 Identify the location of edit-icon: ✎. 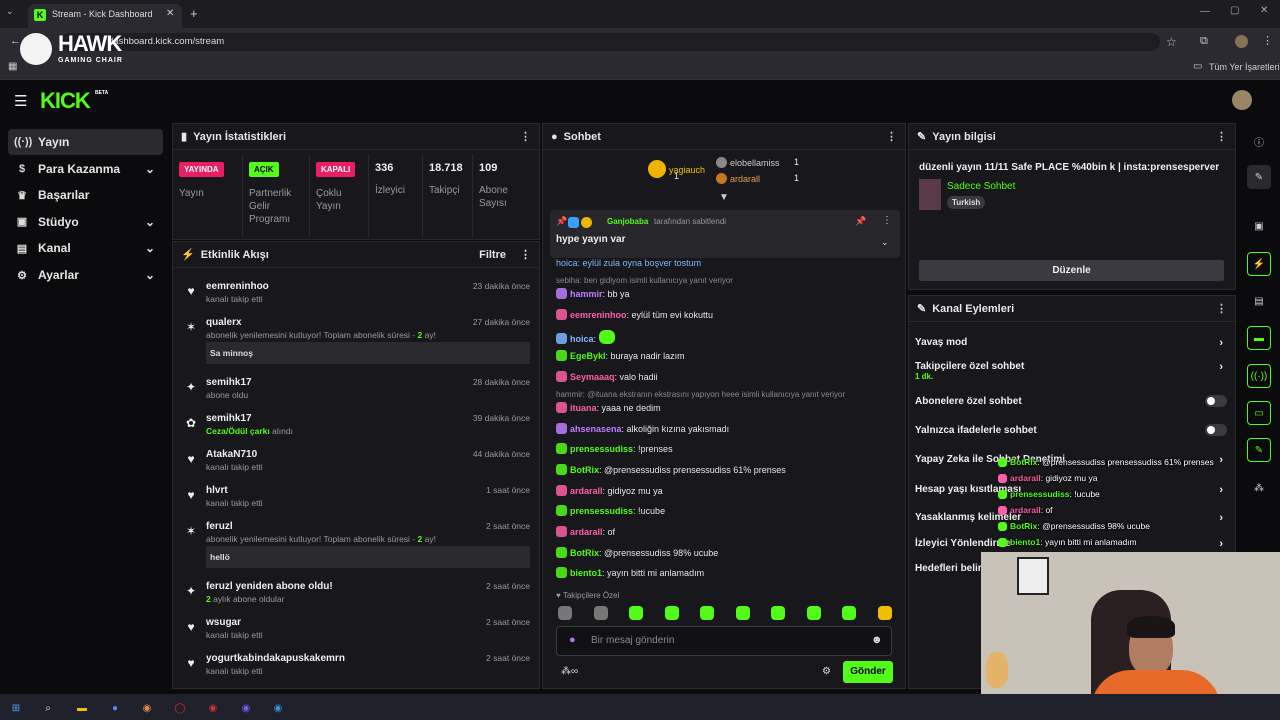
(1259, 177).